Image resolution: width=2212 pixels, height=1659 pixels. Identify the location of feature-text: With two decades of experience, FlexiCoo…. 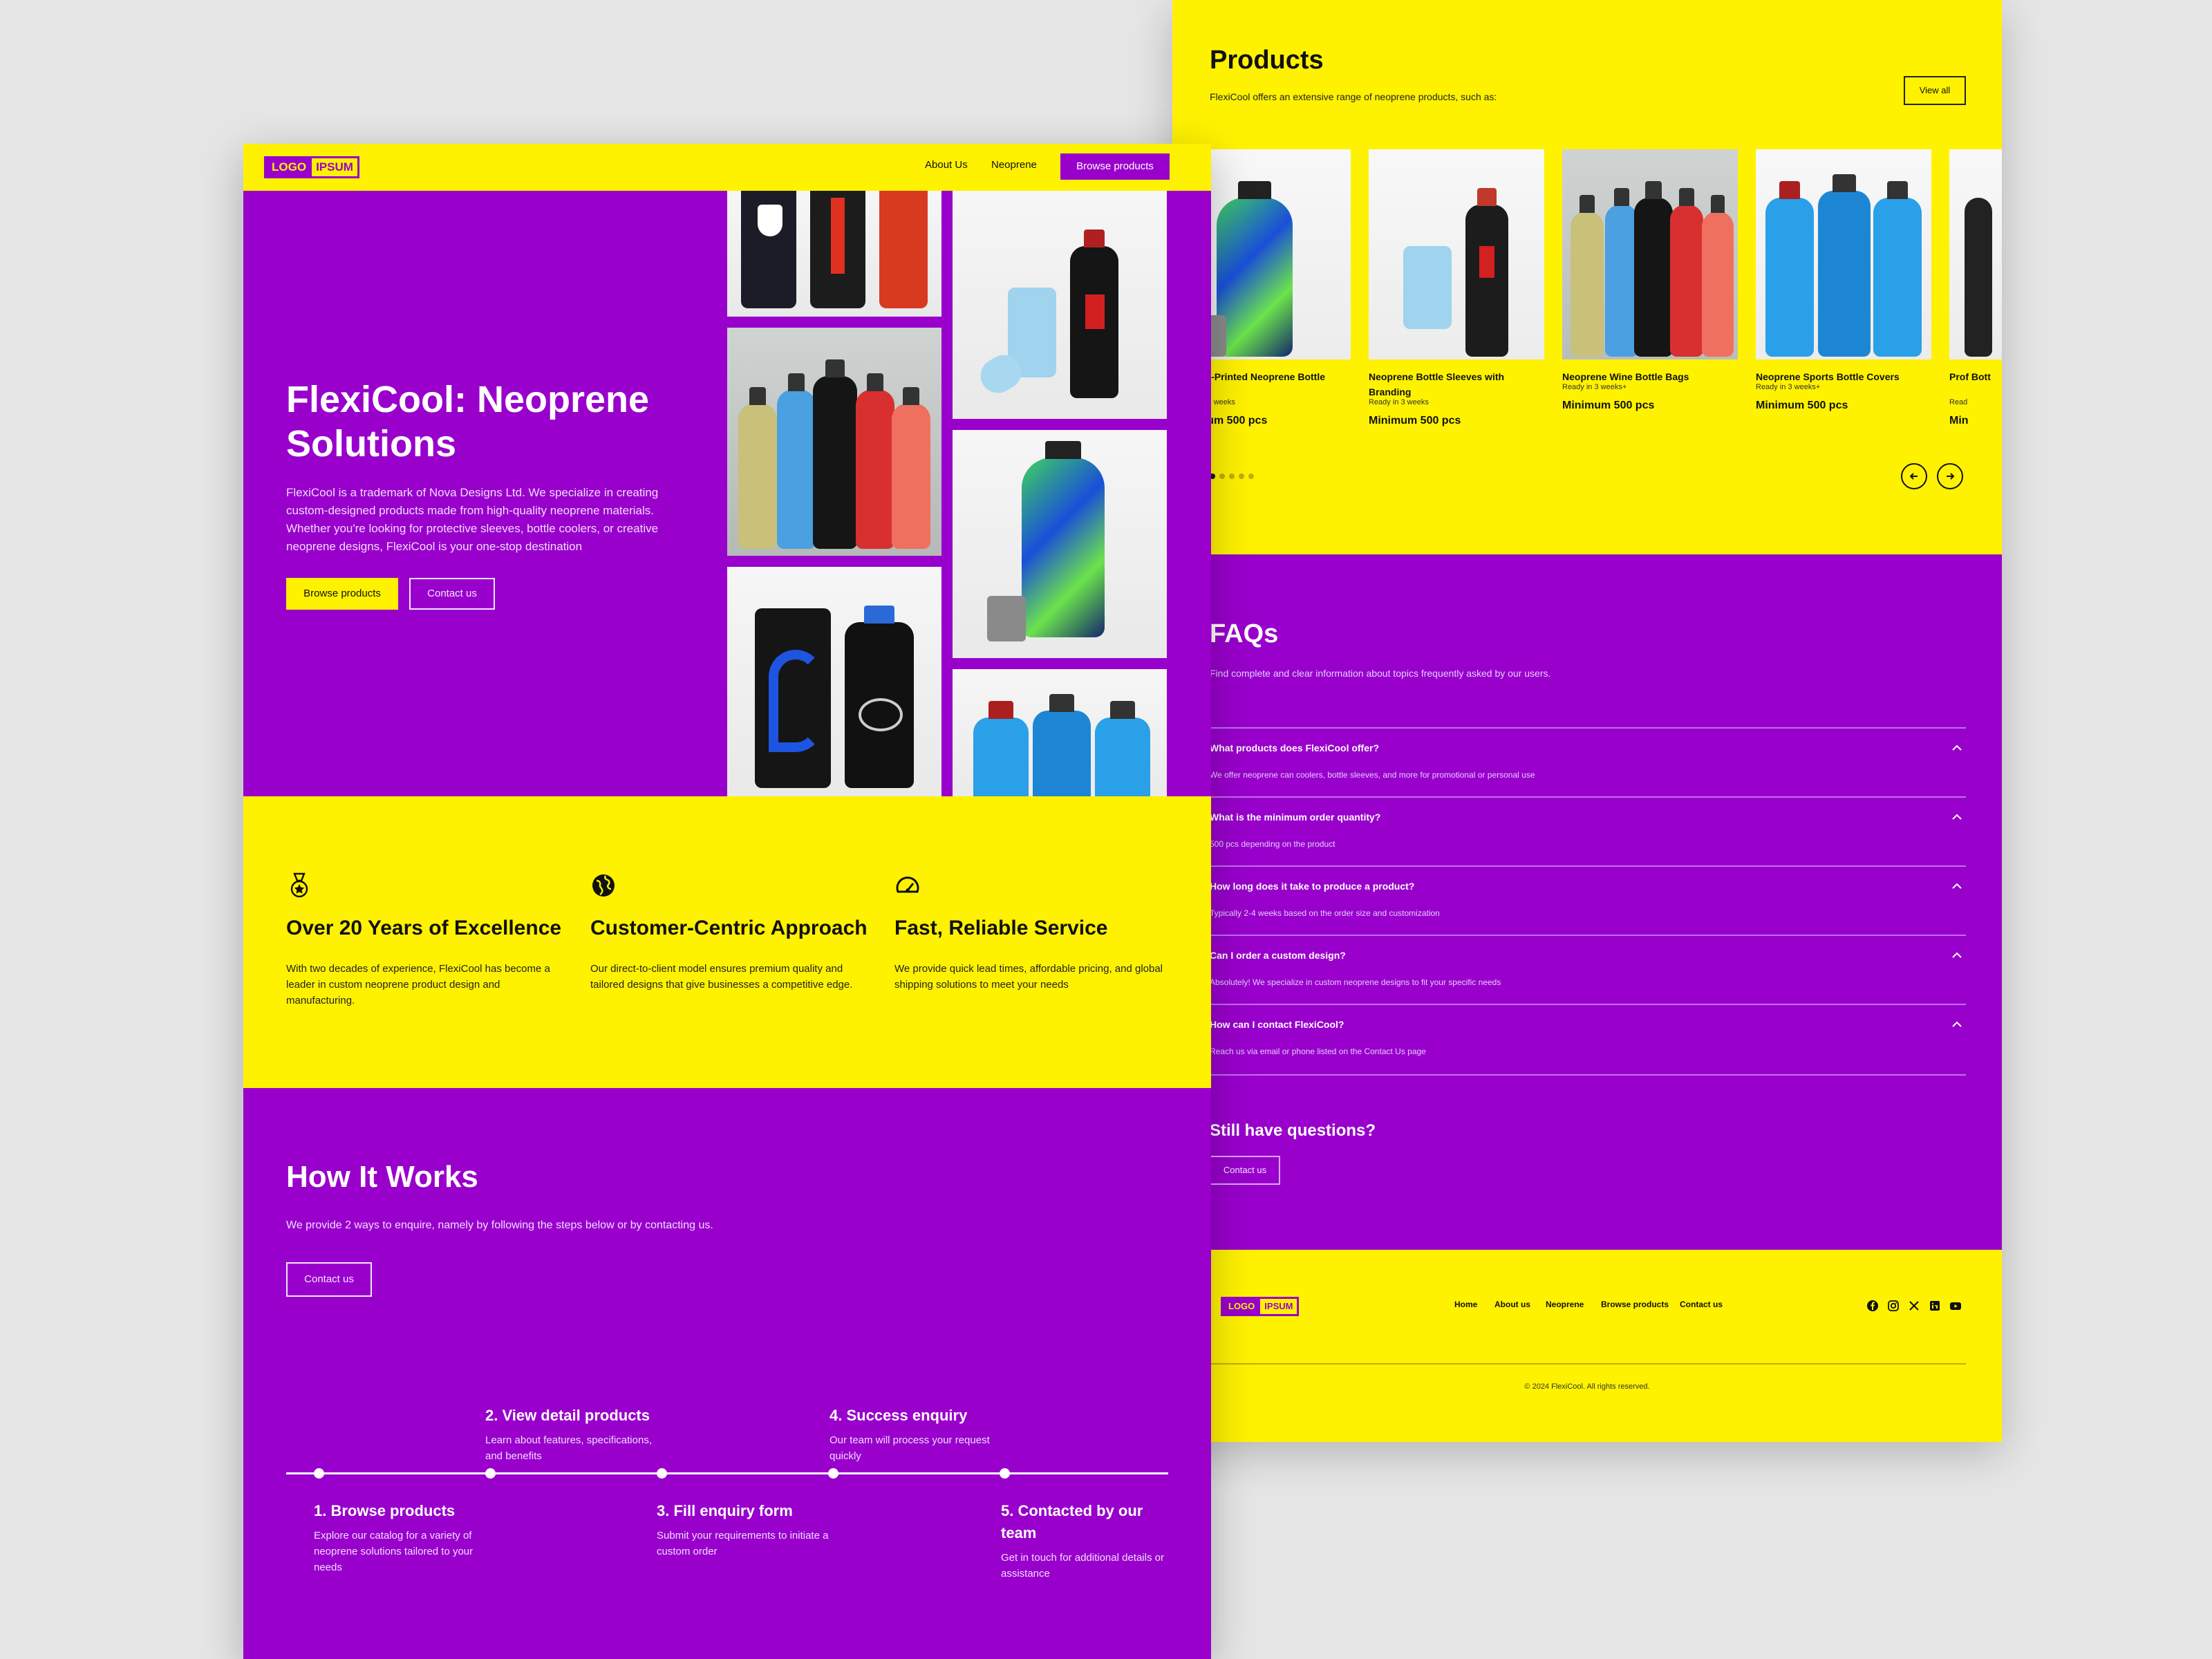
(418, 985).